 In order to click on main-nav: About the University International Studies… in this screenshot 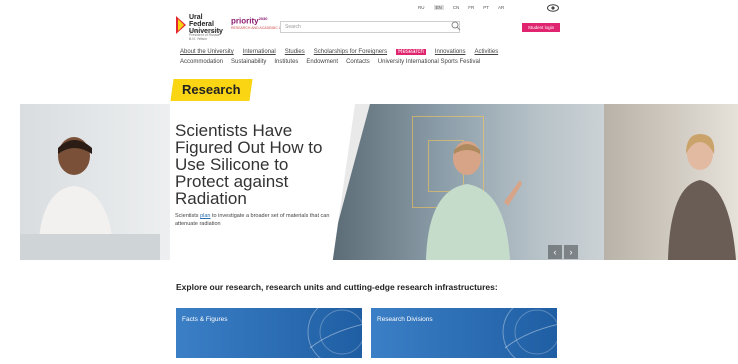, I will do `click(343, 52)`.